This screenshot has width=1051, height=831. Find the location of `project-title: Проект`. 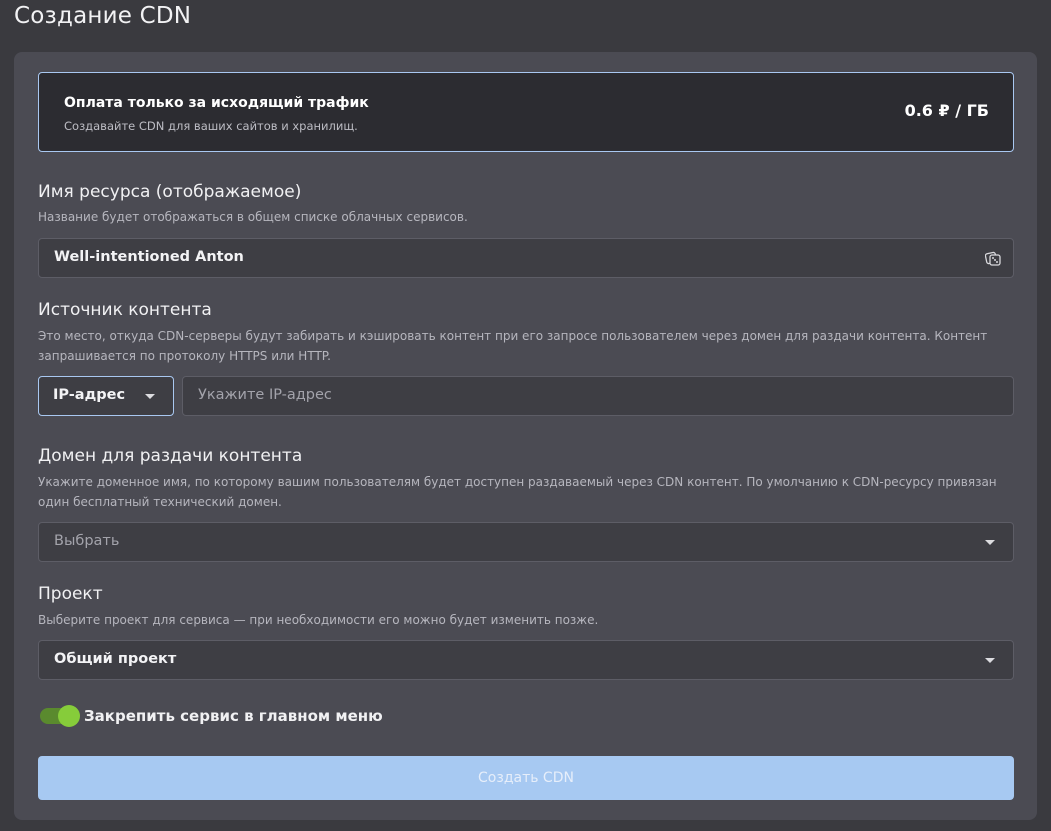

project-title: Проект is located at coordinates (70, 594).